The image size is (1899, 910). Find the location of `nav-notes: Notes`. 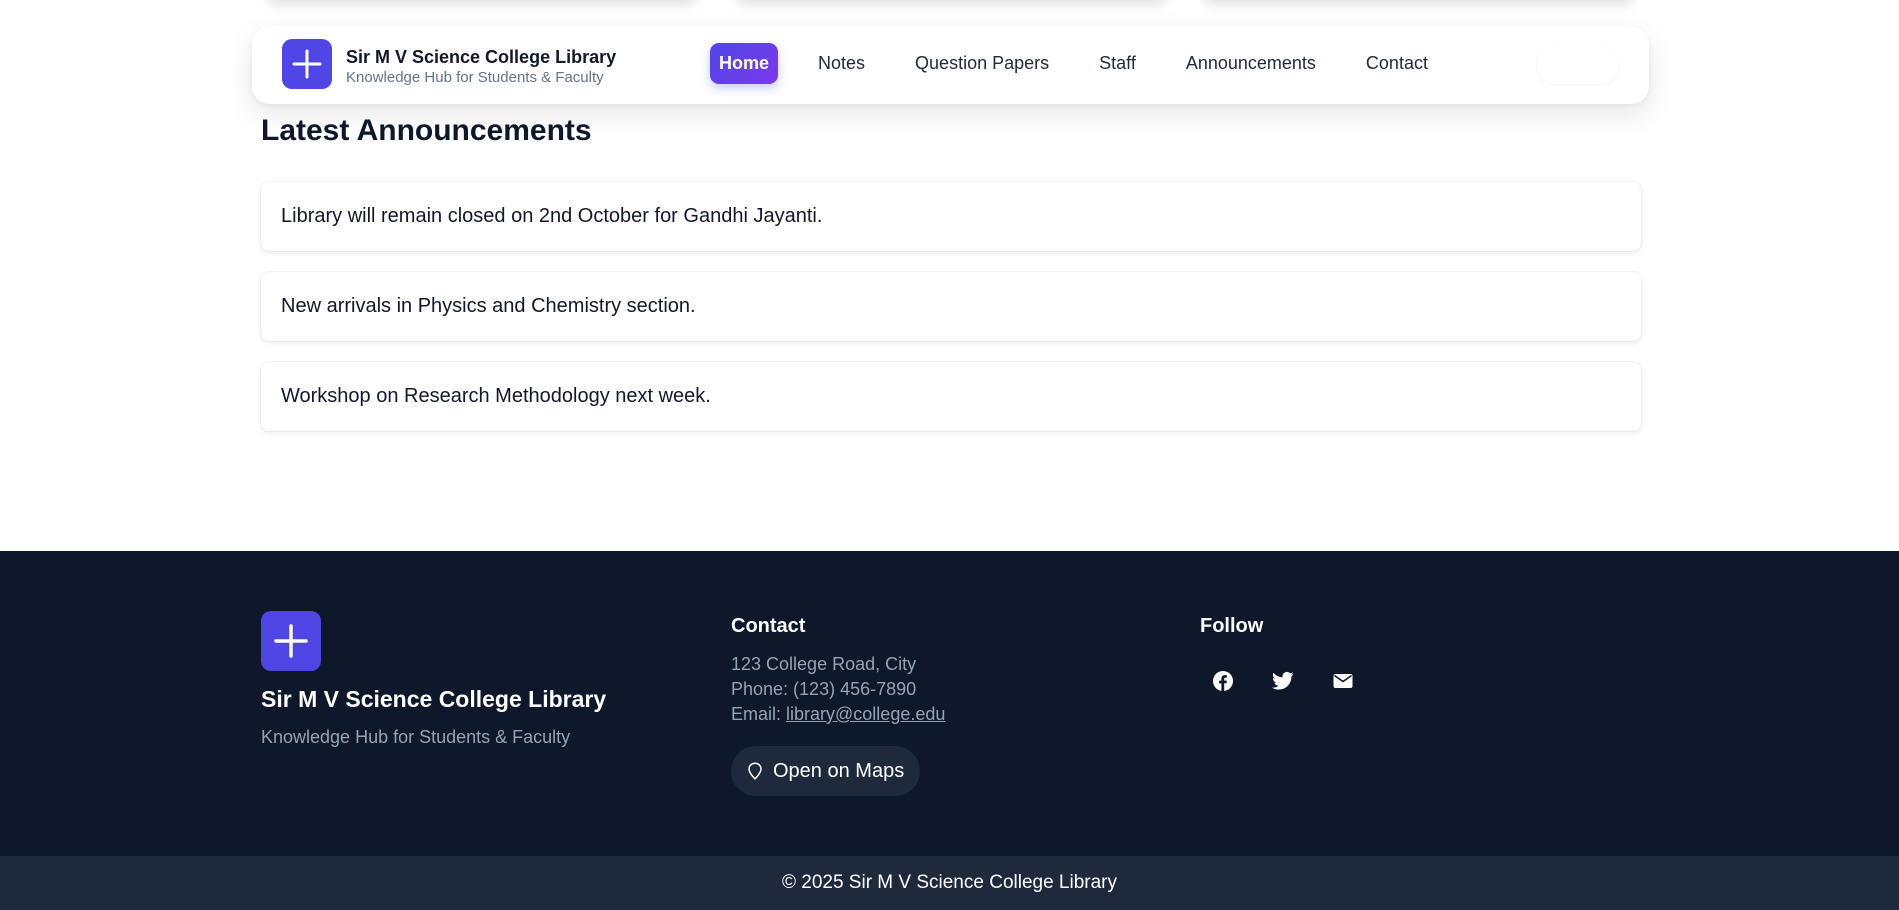

nav-notes: Notes is located at coordinates (841, 63).